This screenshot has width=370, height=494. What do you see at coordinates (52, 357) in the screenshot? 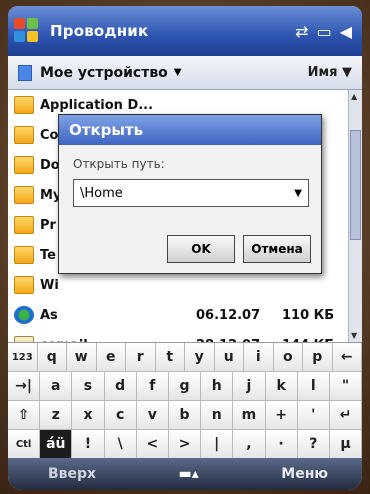
I see `key-q: q` at bounding box center [52, 357].